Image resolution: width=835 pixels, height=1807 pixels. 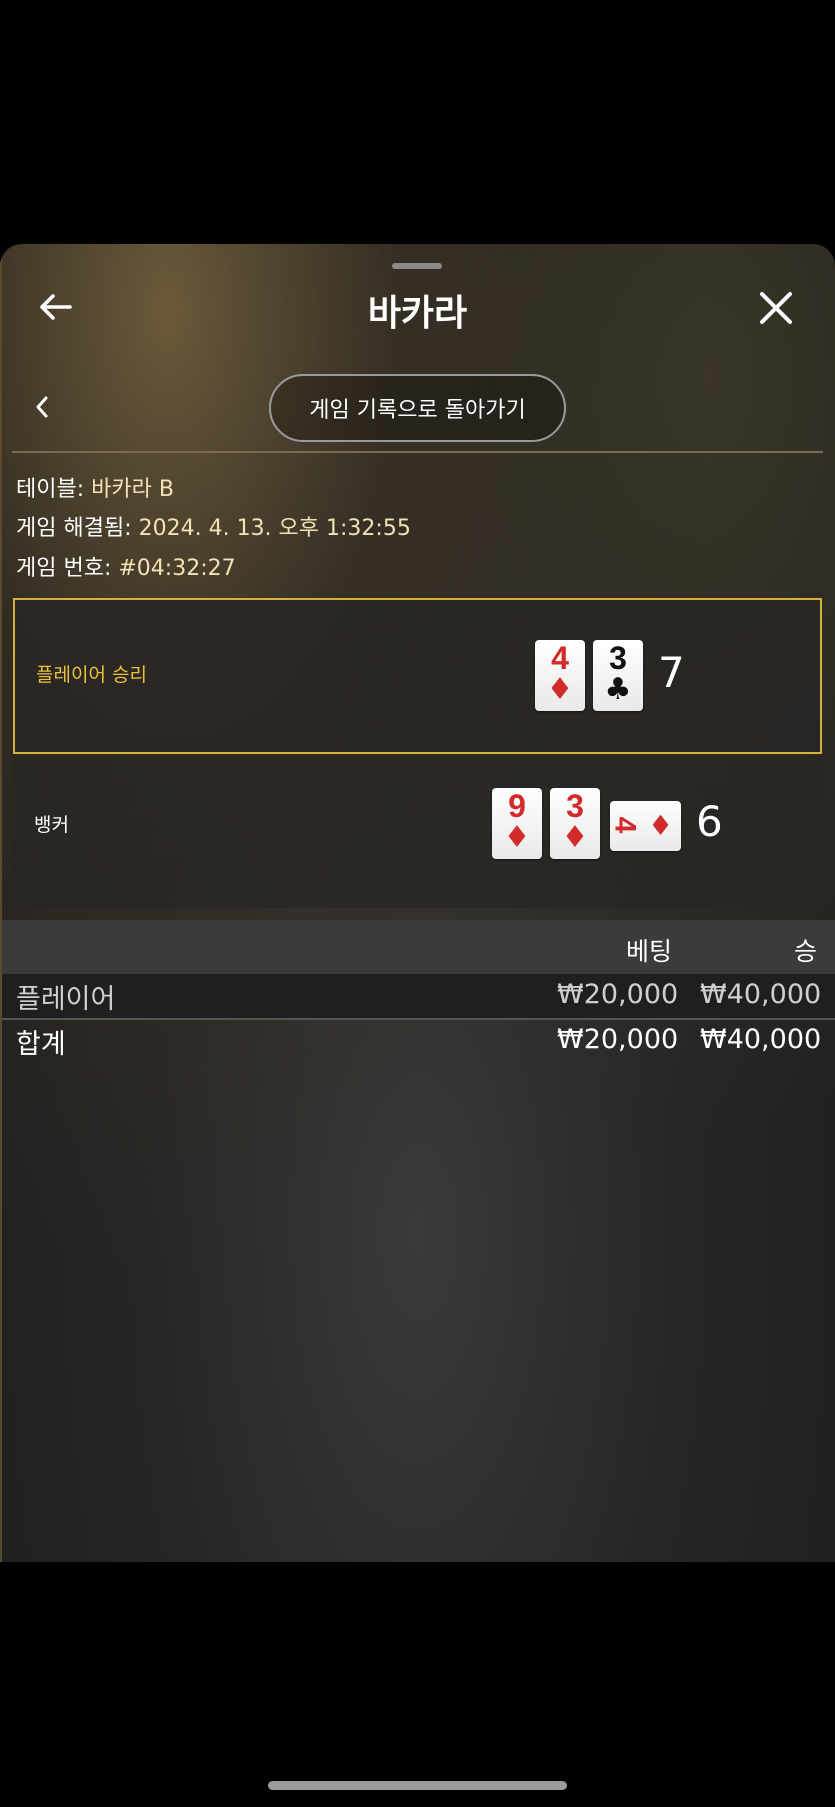 I want to click on playing-card: 3 ♦, so click(x=575, y=823).